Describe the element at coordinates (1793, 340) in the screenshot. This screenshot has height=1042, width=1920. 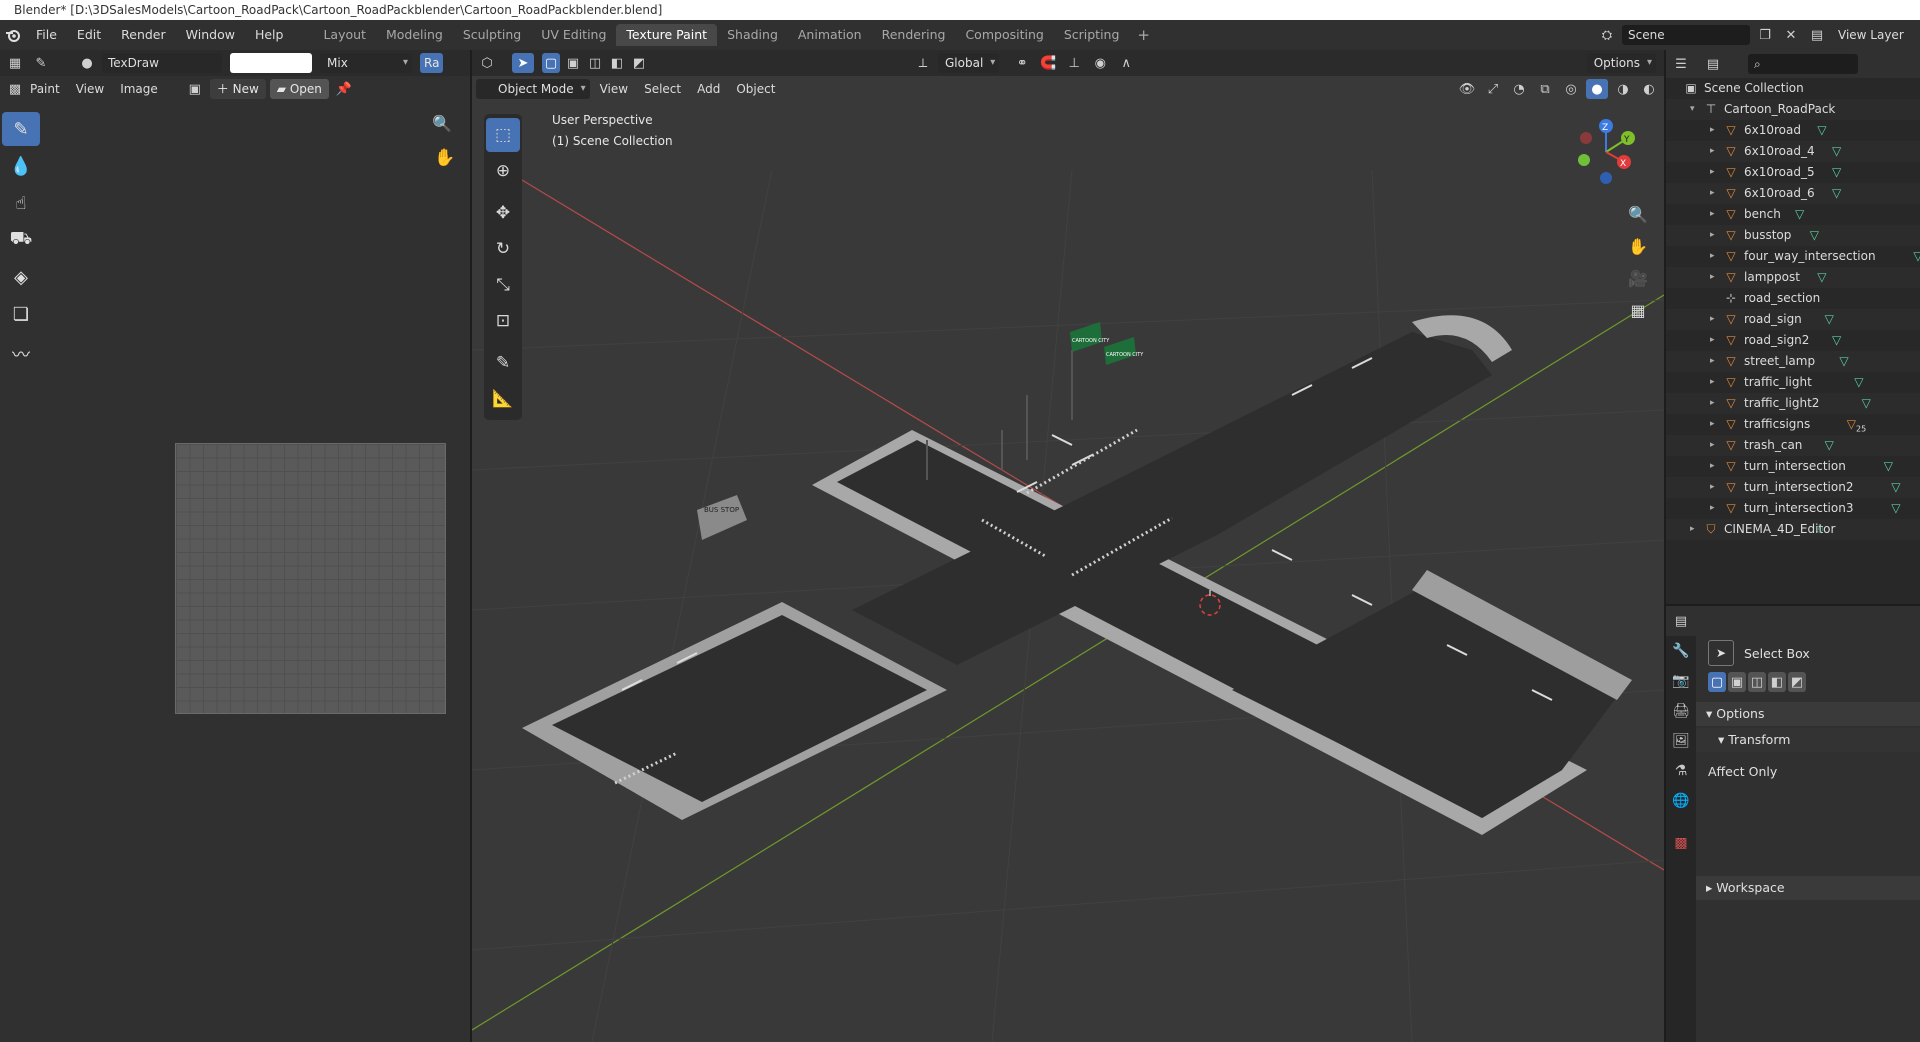
I see `outliner-item-road-sign2: ▸ ▽ road_sign2 ▽` at that location.